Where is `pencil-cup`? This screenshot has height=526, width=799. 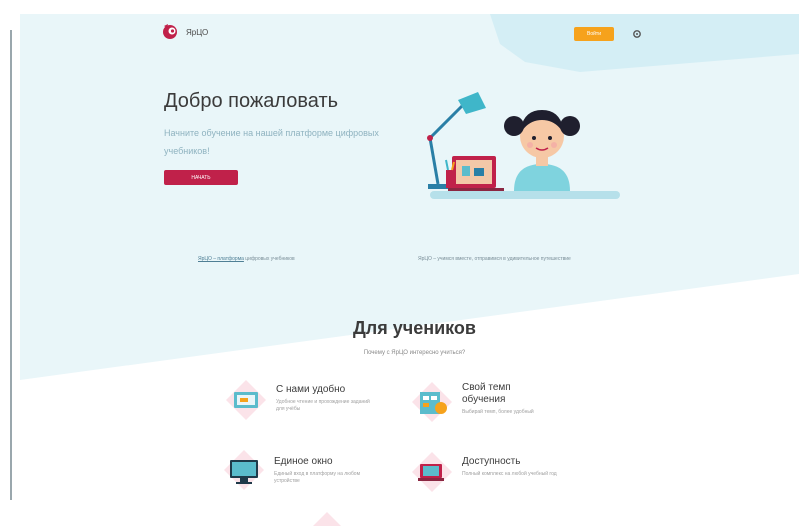 pencil-cup is located at coordinates (450, 173).